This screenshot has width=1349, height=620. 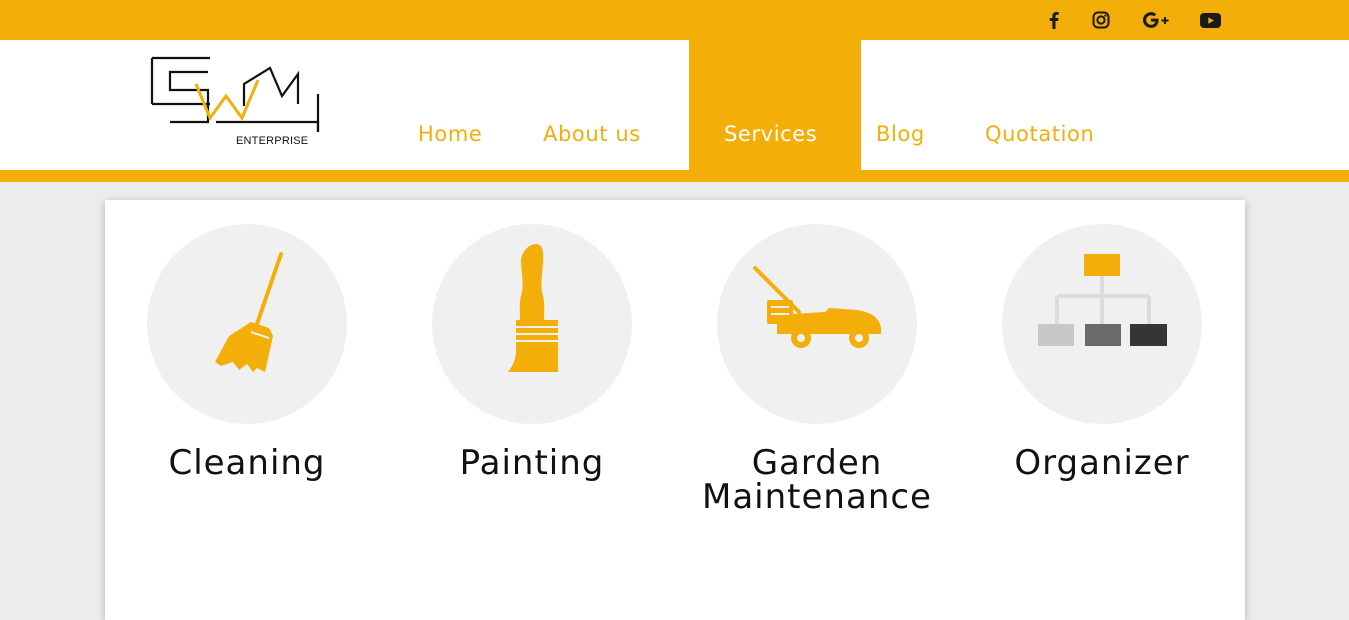 What do you see at coordinates (770, 134) in the screenshot?
I see `nav-services: Services` at bounding box center [770, 134].